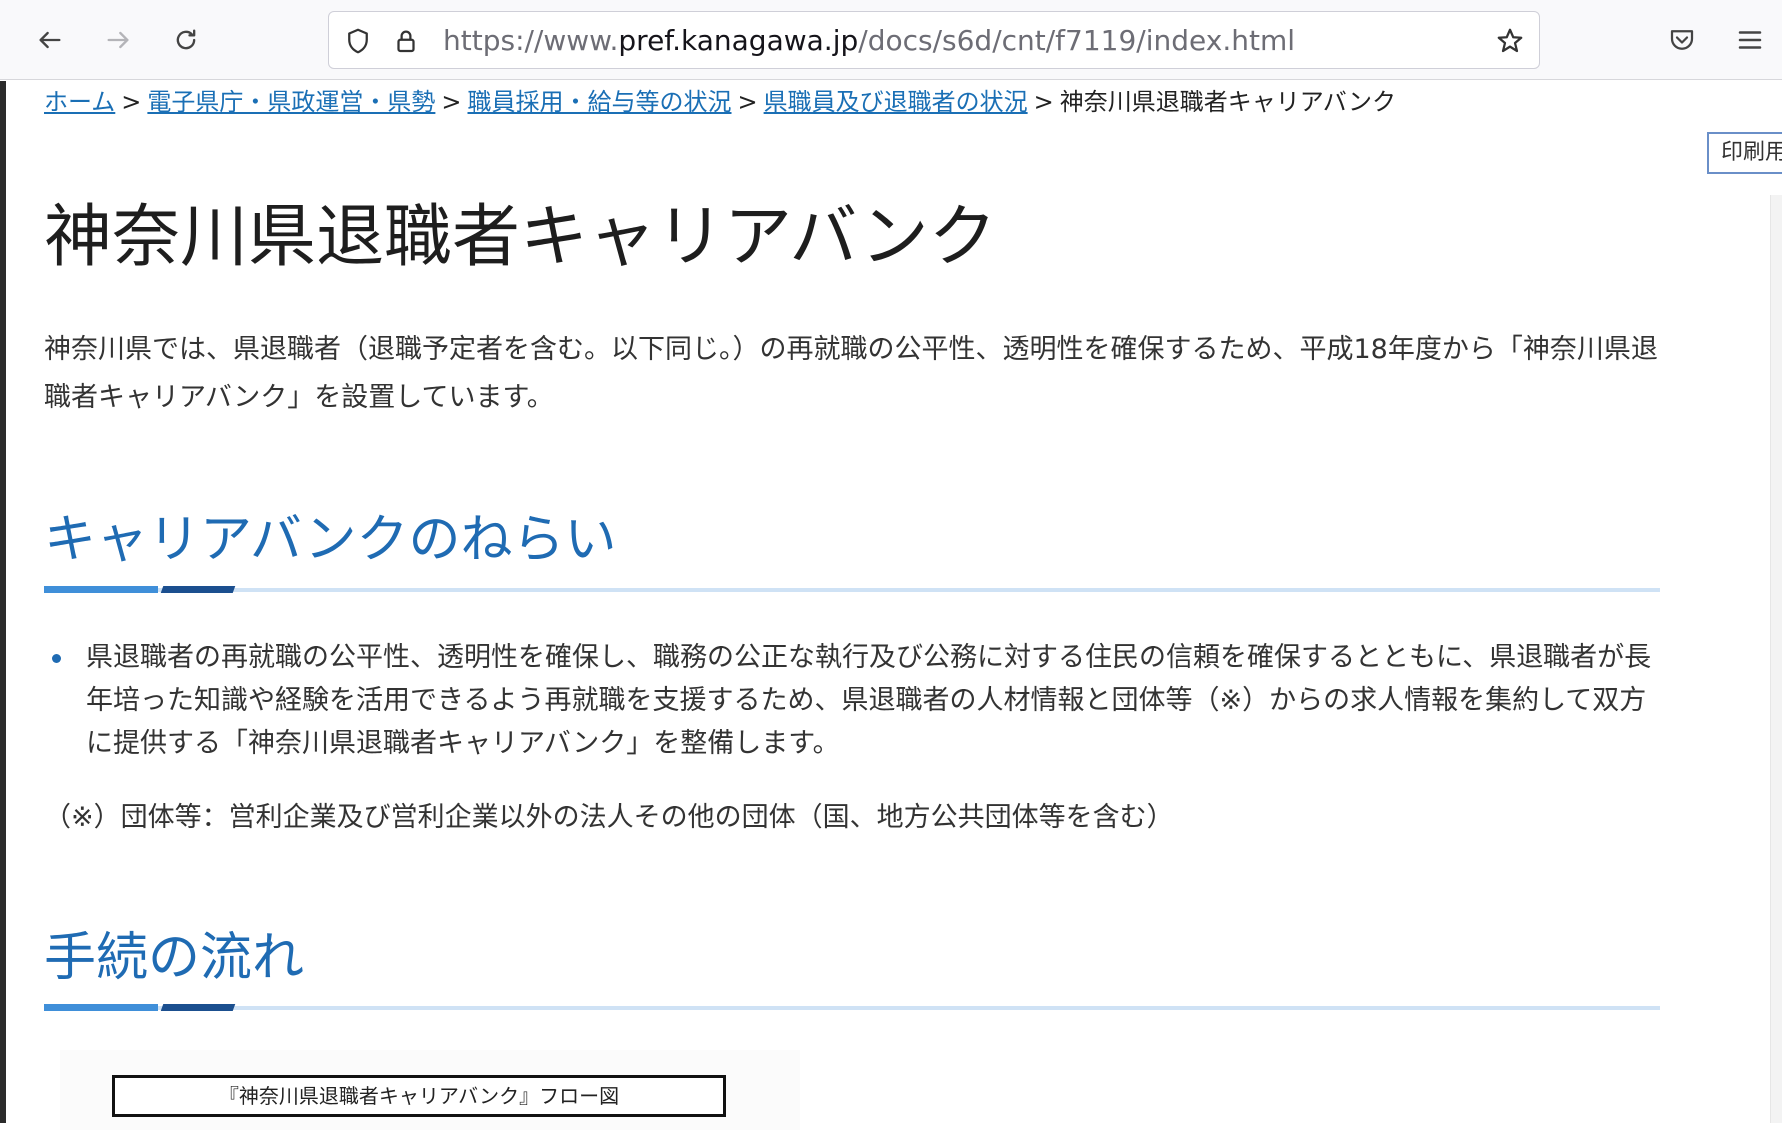  I want to click on reload-icon, so click(186, 40).